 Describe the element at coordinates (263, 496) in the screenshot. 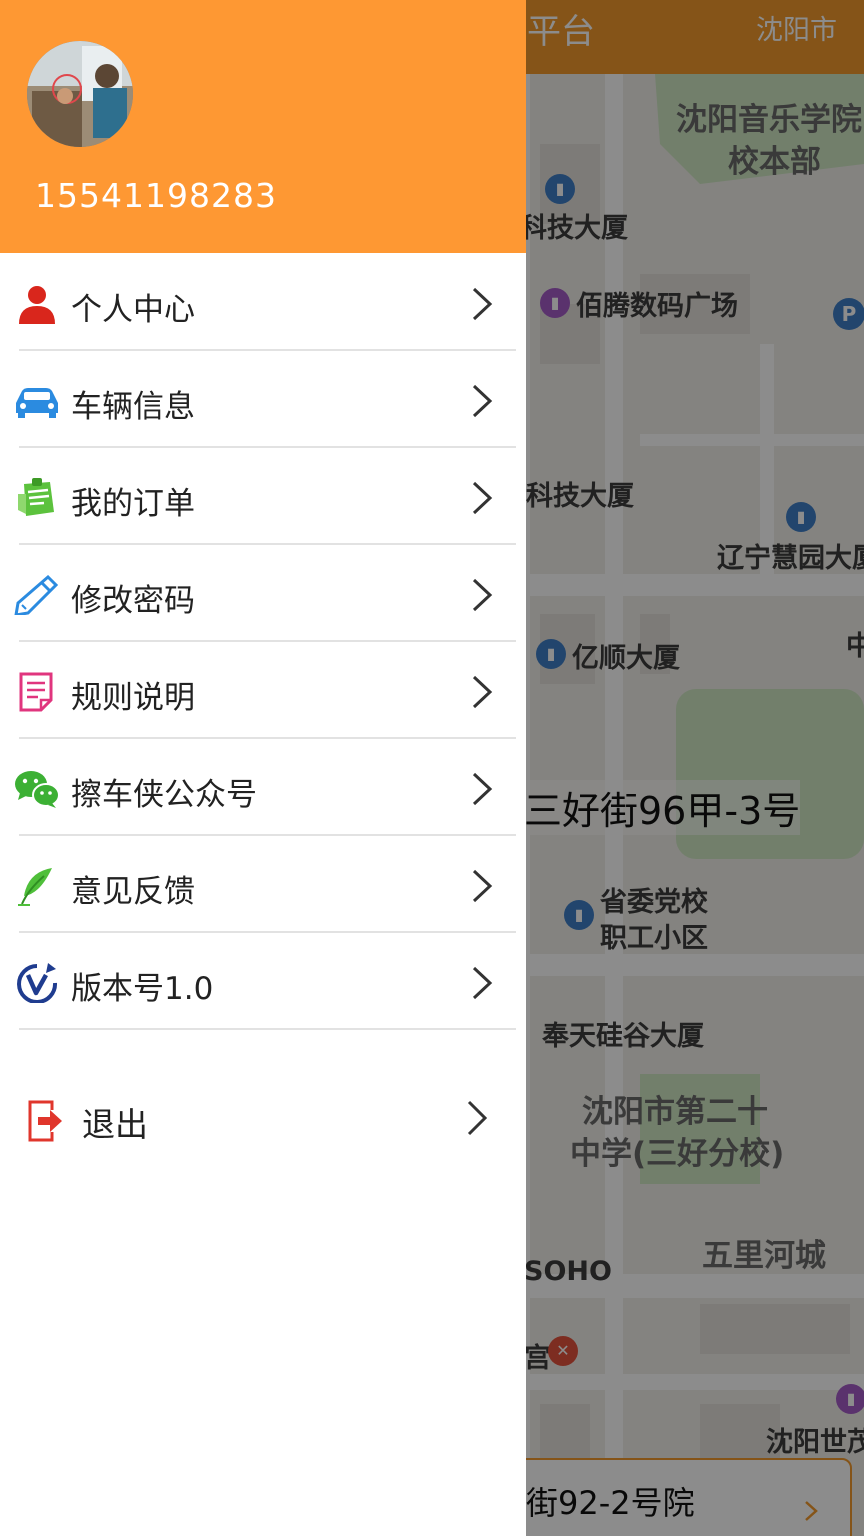

I see `menu-item-orders: 我的订单` at that location.